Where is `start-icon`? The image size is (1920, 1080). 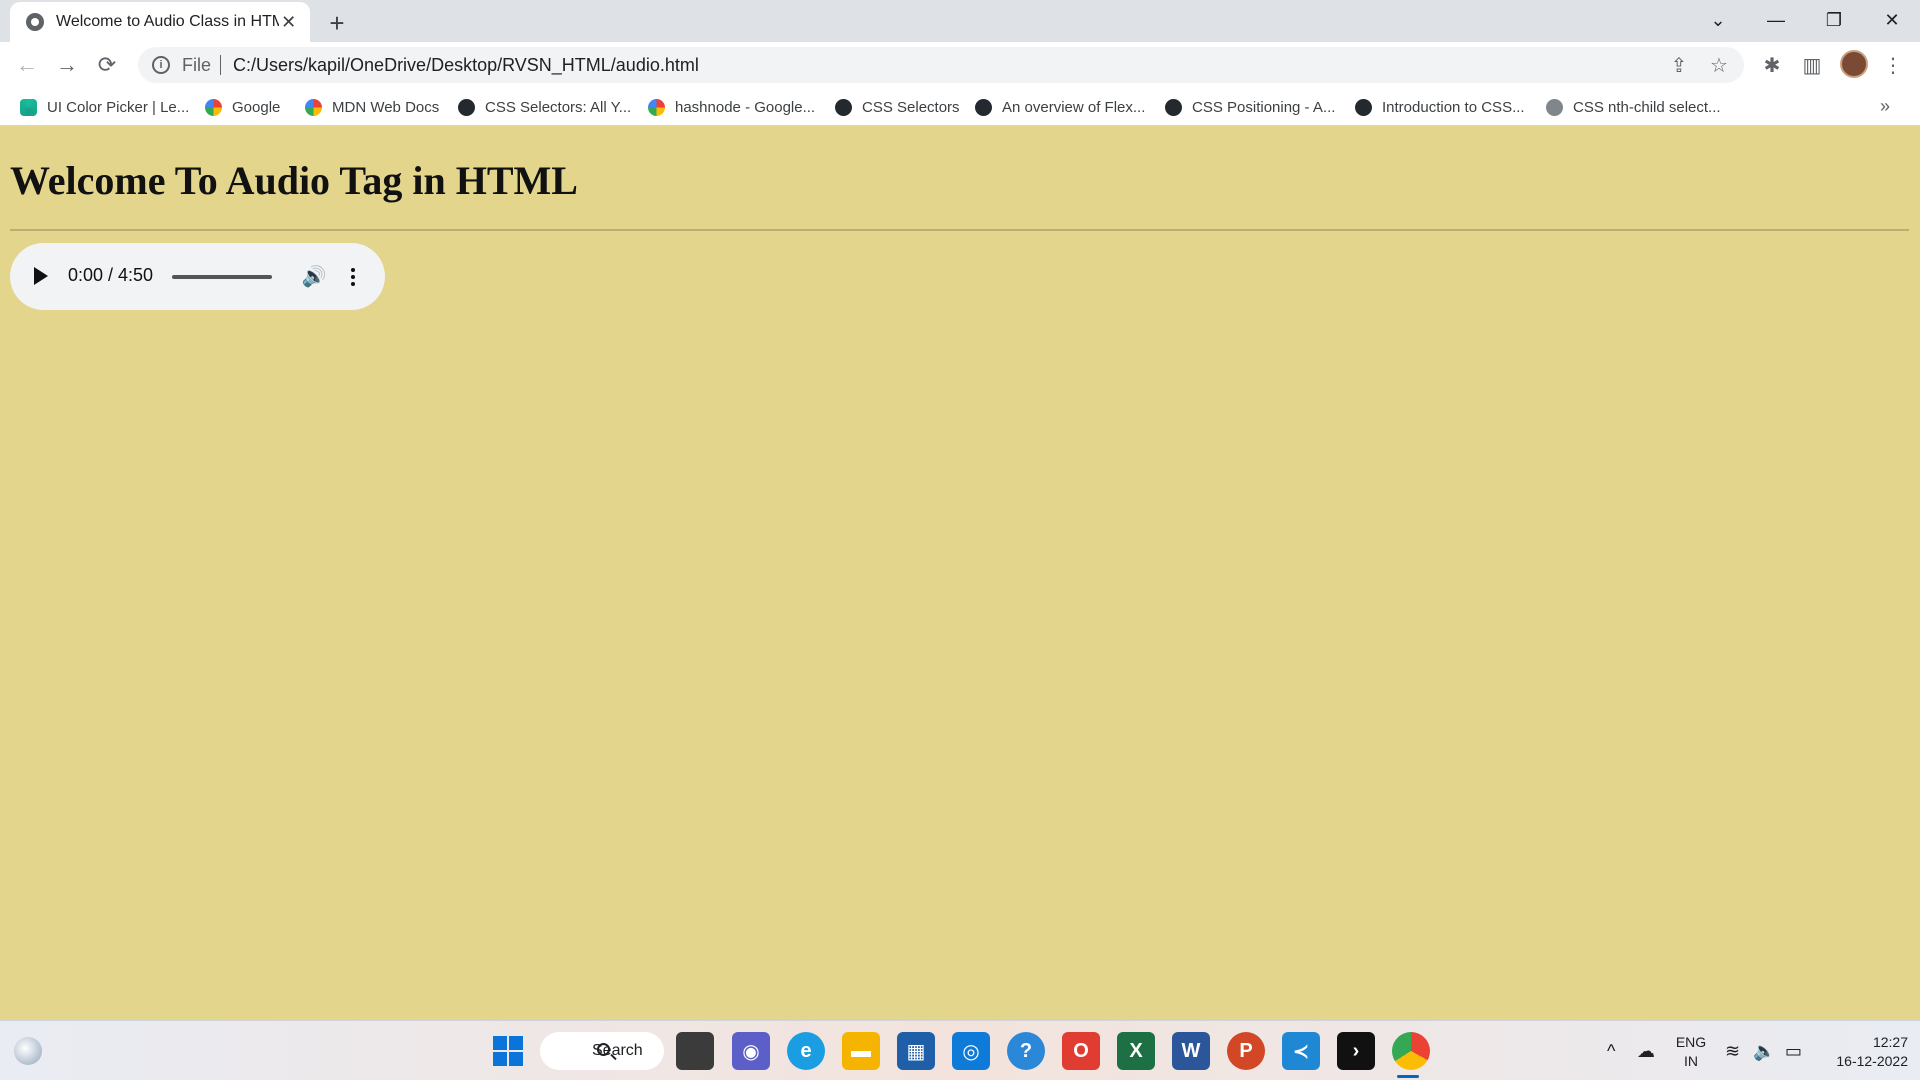 start-icon is located at coordinates (508, 1051).